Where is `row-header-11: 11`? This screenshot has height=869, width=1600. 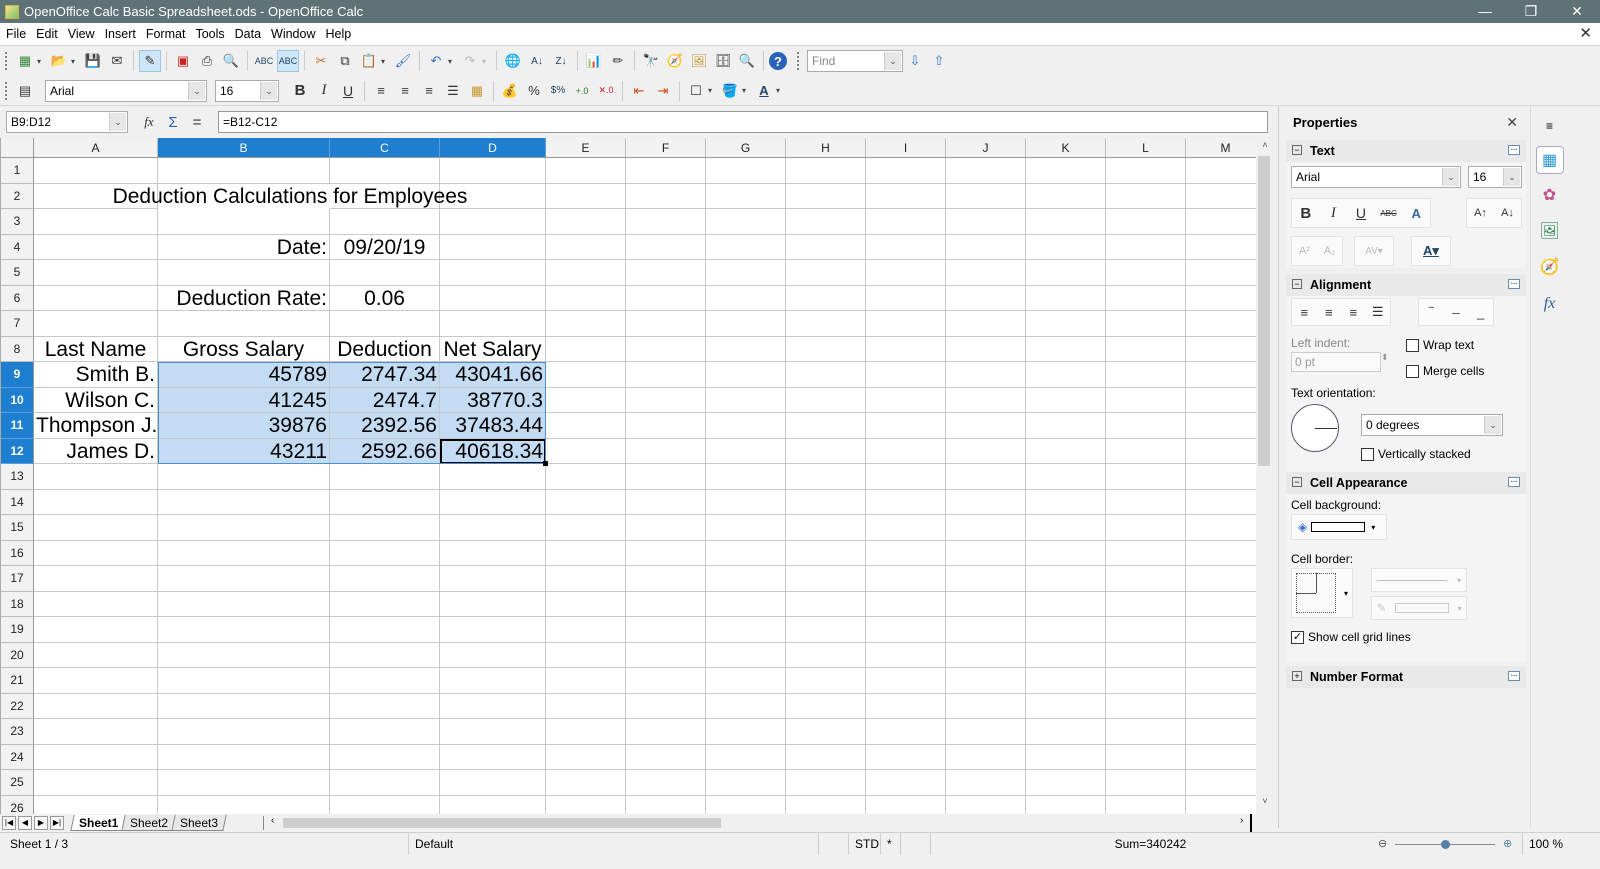 row-header-11: 11 is located at coordinates (17, 426).